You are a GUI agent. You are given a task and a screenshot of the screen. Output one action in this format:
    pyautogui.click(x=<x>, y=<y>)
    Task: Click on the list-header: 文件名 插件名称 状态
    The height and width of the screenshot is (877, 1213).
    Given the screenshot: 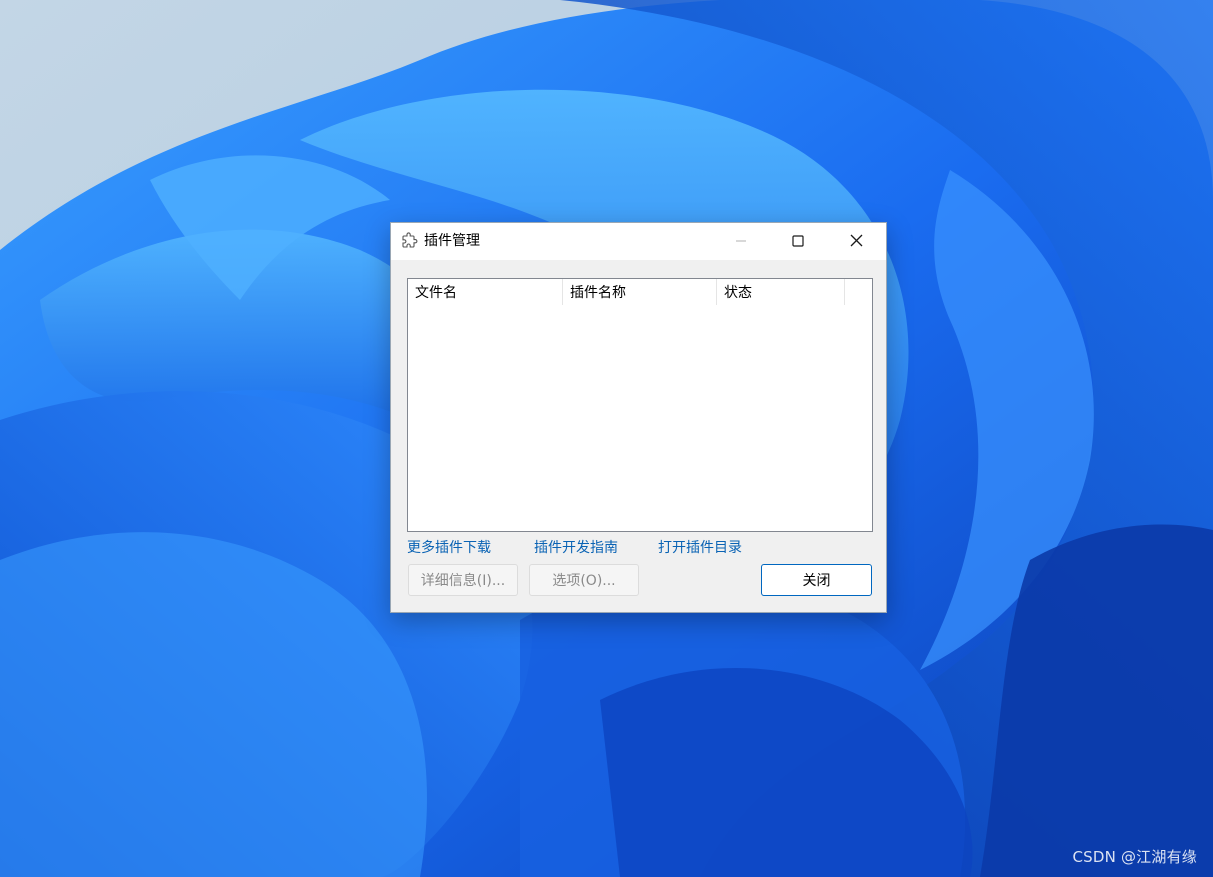 What is the action you would take?
    pyautogui.click(x=640, y=292)
    